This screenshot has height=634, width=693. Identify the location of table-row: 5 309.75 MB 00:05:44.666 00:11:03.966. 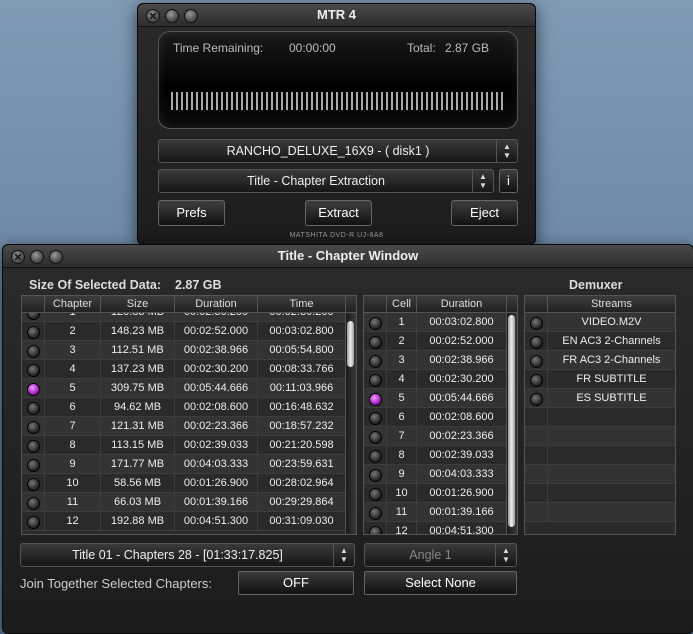
(184, 388).